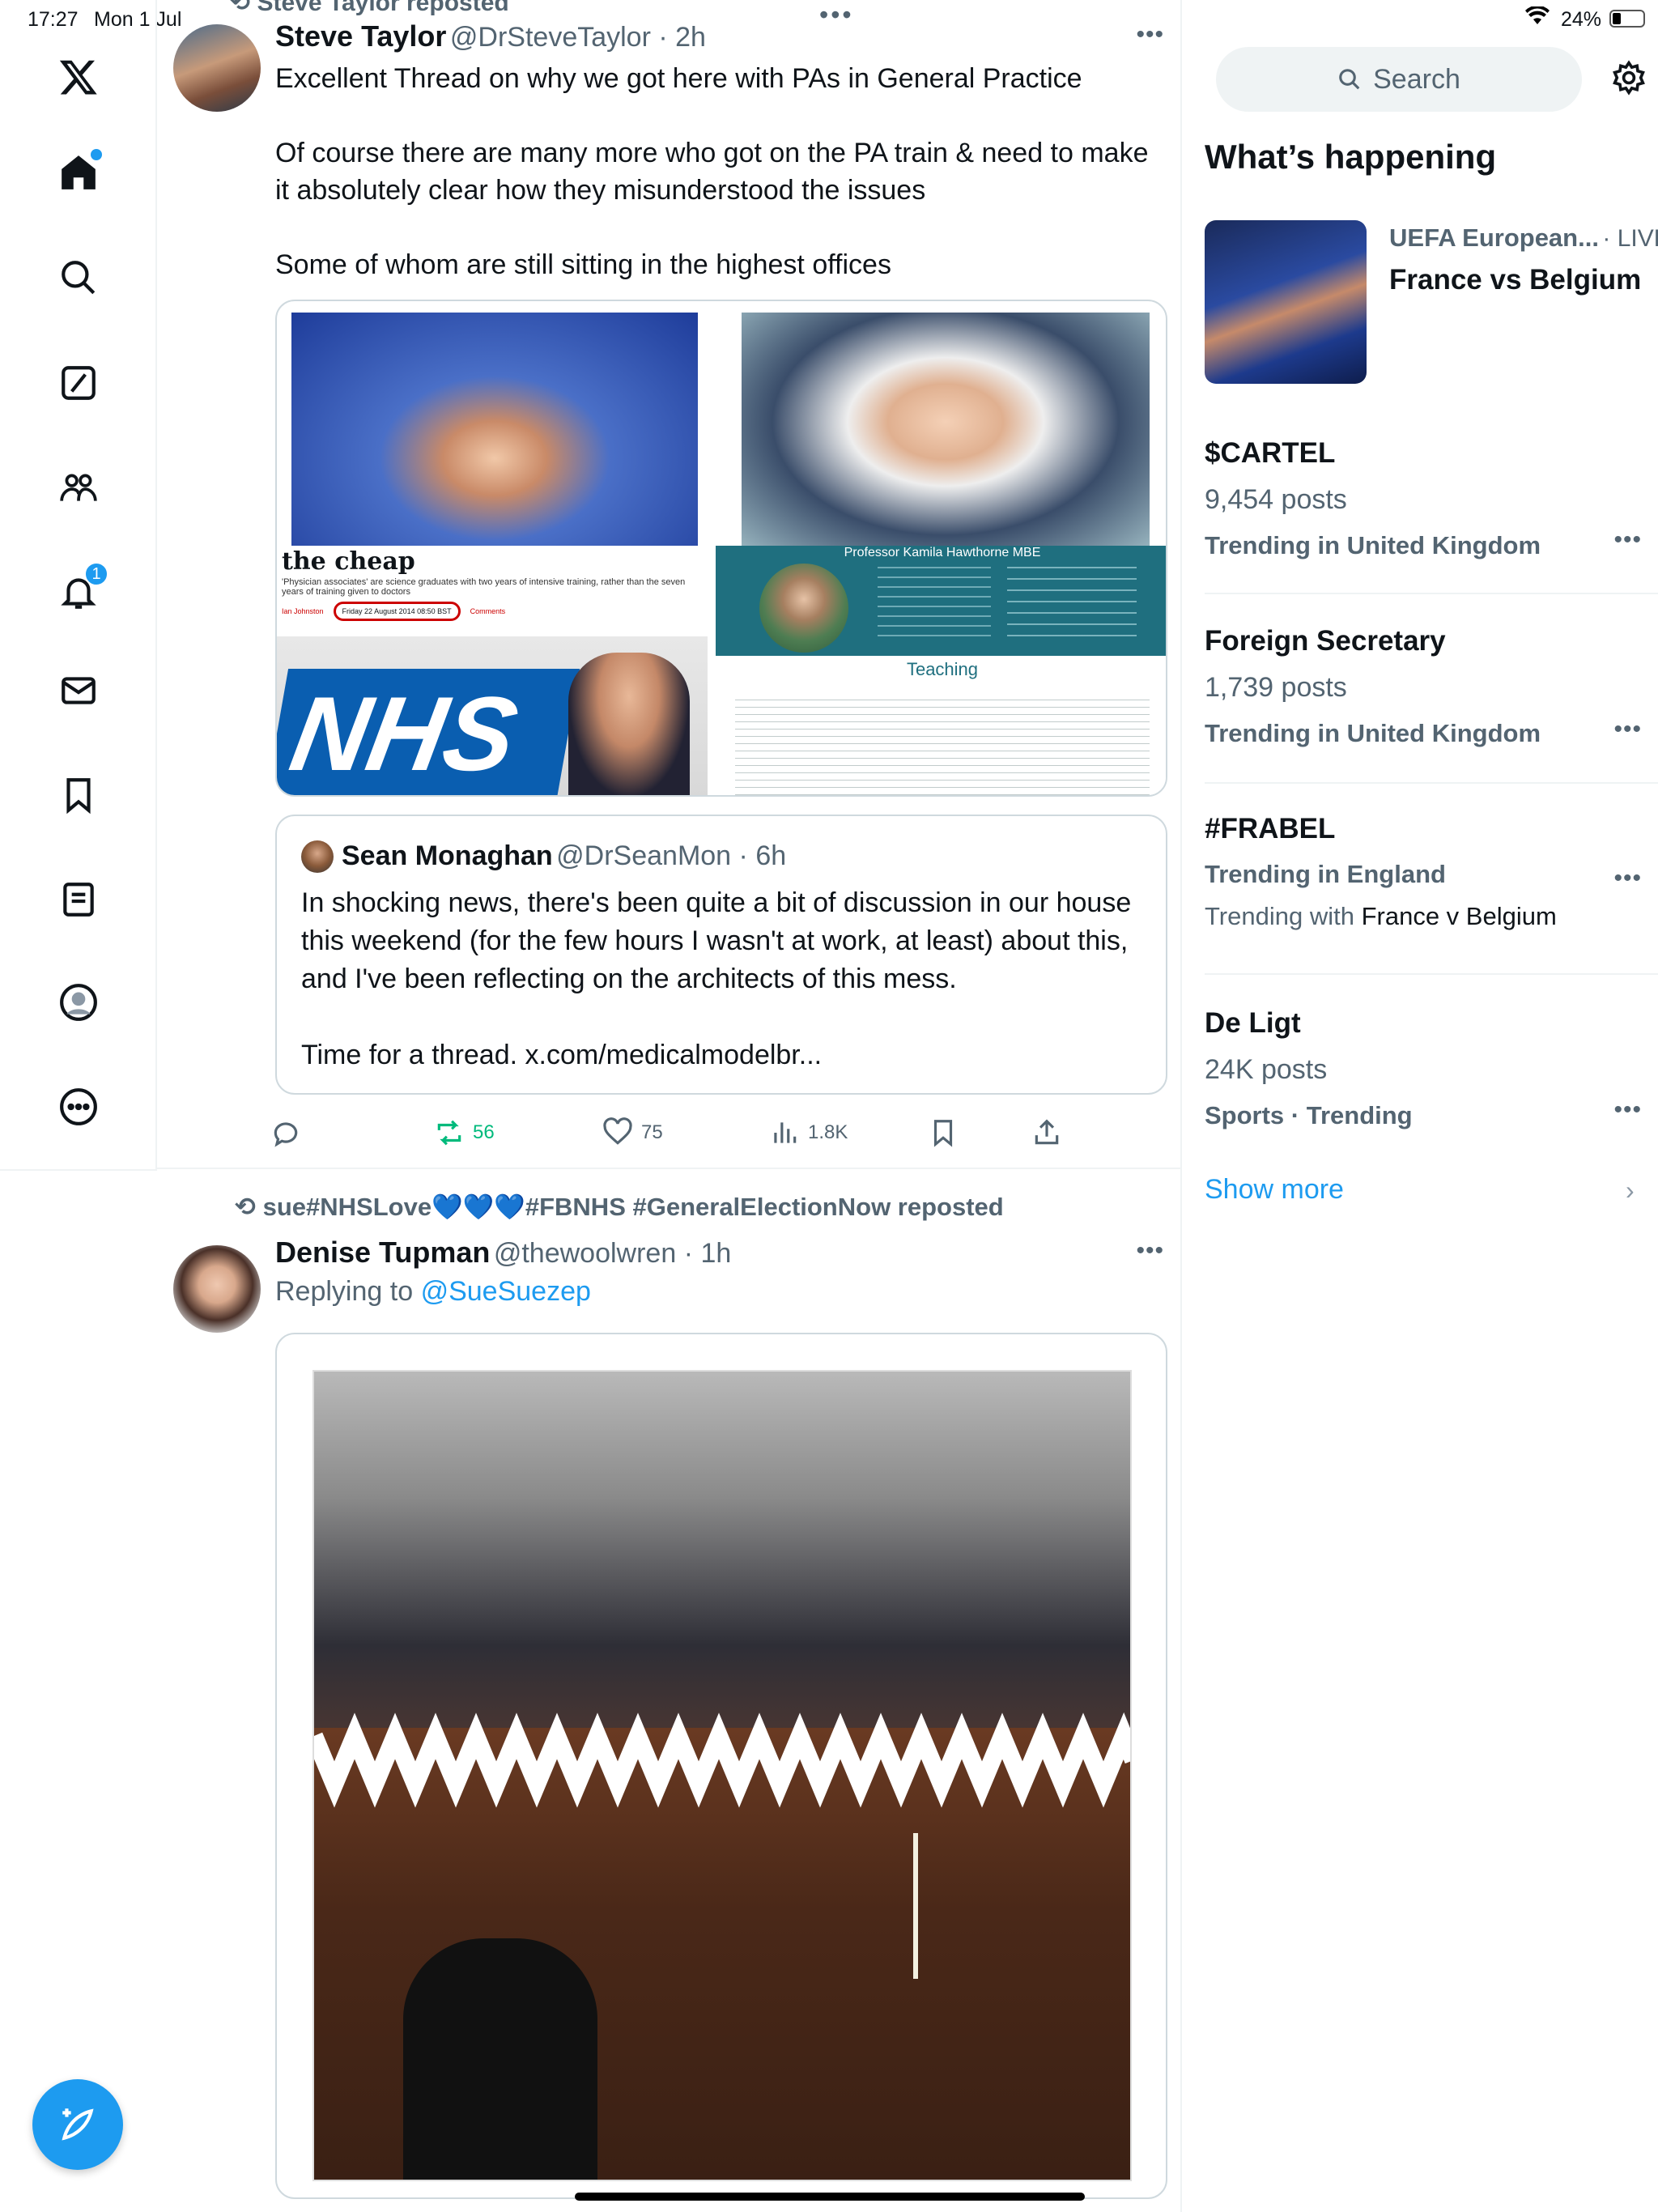  I want to click on clipping-comments: Comments, so click(488, 611).